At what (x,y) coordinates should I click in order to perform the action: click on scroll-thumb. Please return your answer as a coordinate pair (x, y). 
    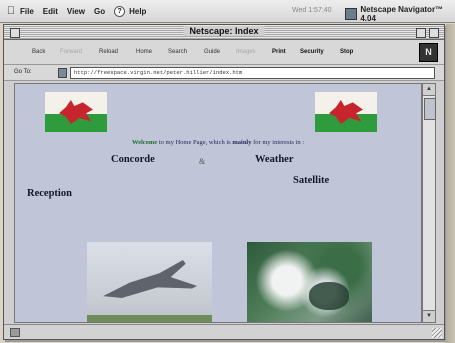
    Looking at the image, I should click on (430, 109).